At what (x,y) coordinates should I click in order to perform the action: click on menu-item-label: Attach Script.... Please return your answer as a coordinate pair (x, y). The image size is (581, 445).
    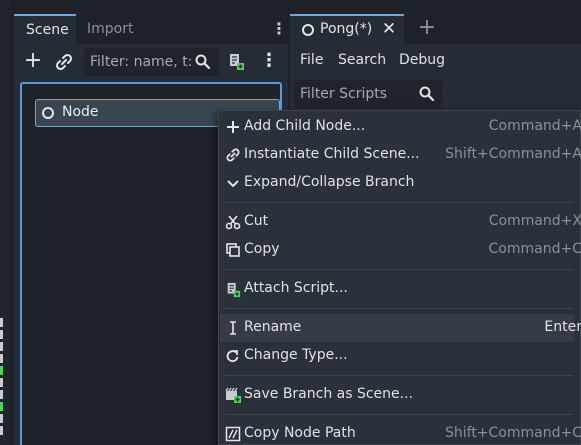
    Looking at the image, I should click on (296, 288).